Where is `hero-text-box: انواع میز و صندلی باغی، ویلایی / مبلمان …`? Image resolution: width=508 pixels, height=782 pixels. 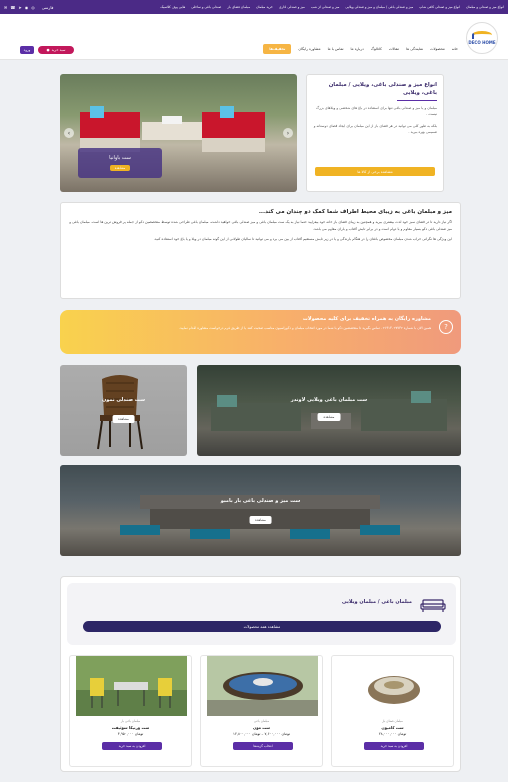 hero-text-box: انواع میز و صندلی باغی، ویلایی / مبلمان … is located at coordinates (375, 133).